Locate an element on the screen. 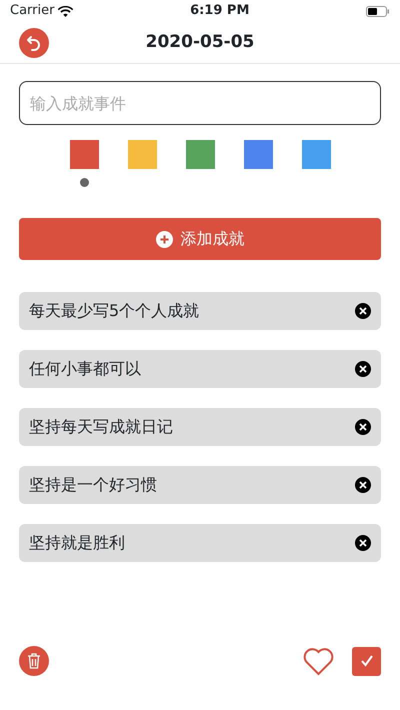  achievement-input-field: 输入成就事件 is located at coordinates (200, 103).